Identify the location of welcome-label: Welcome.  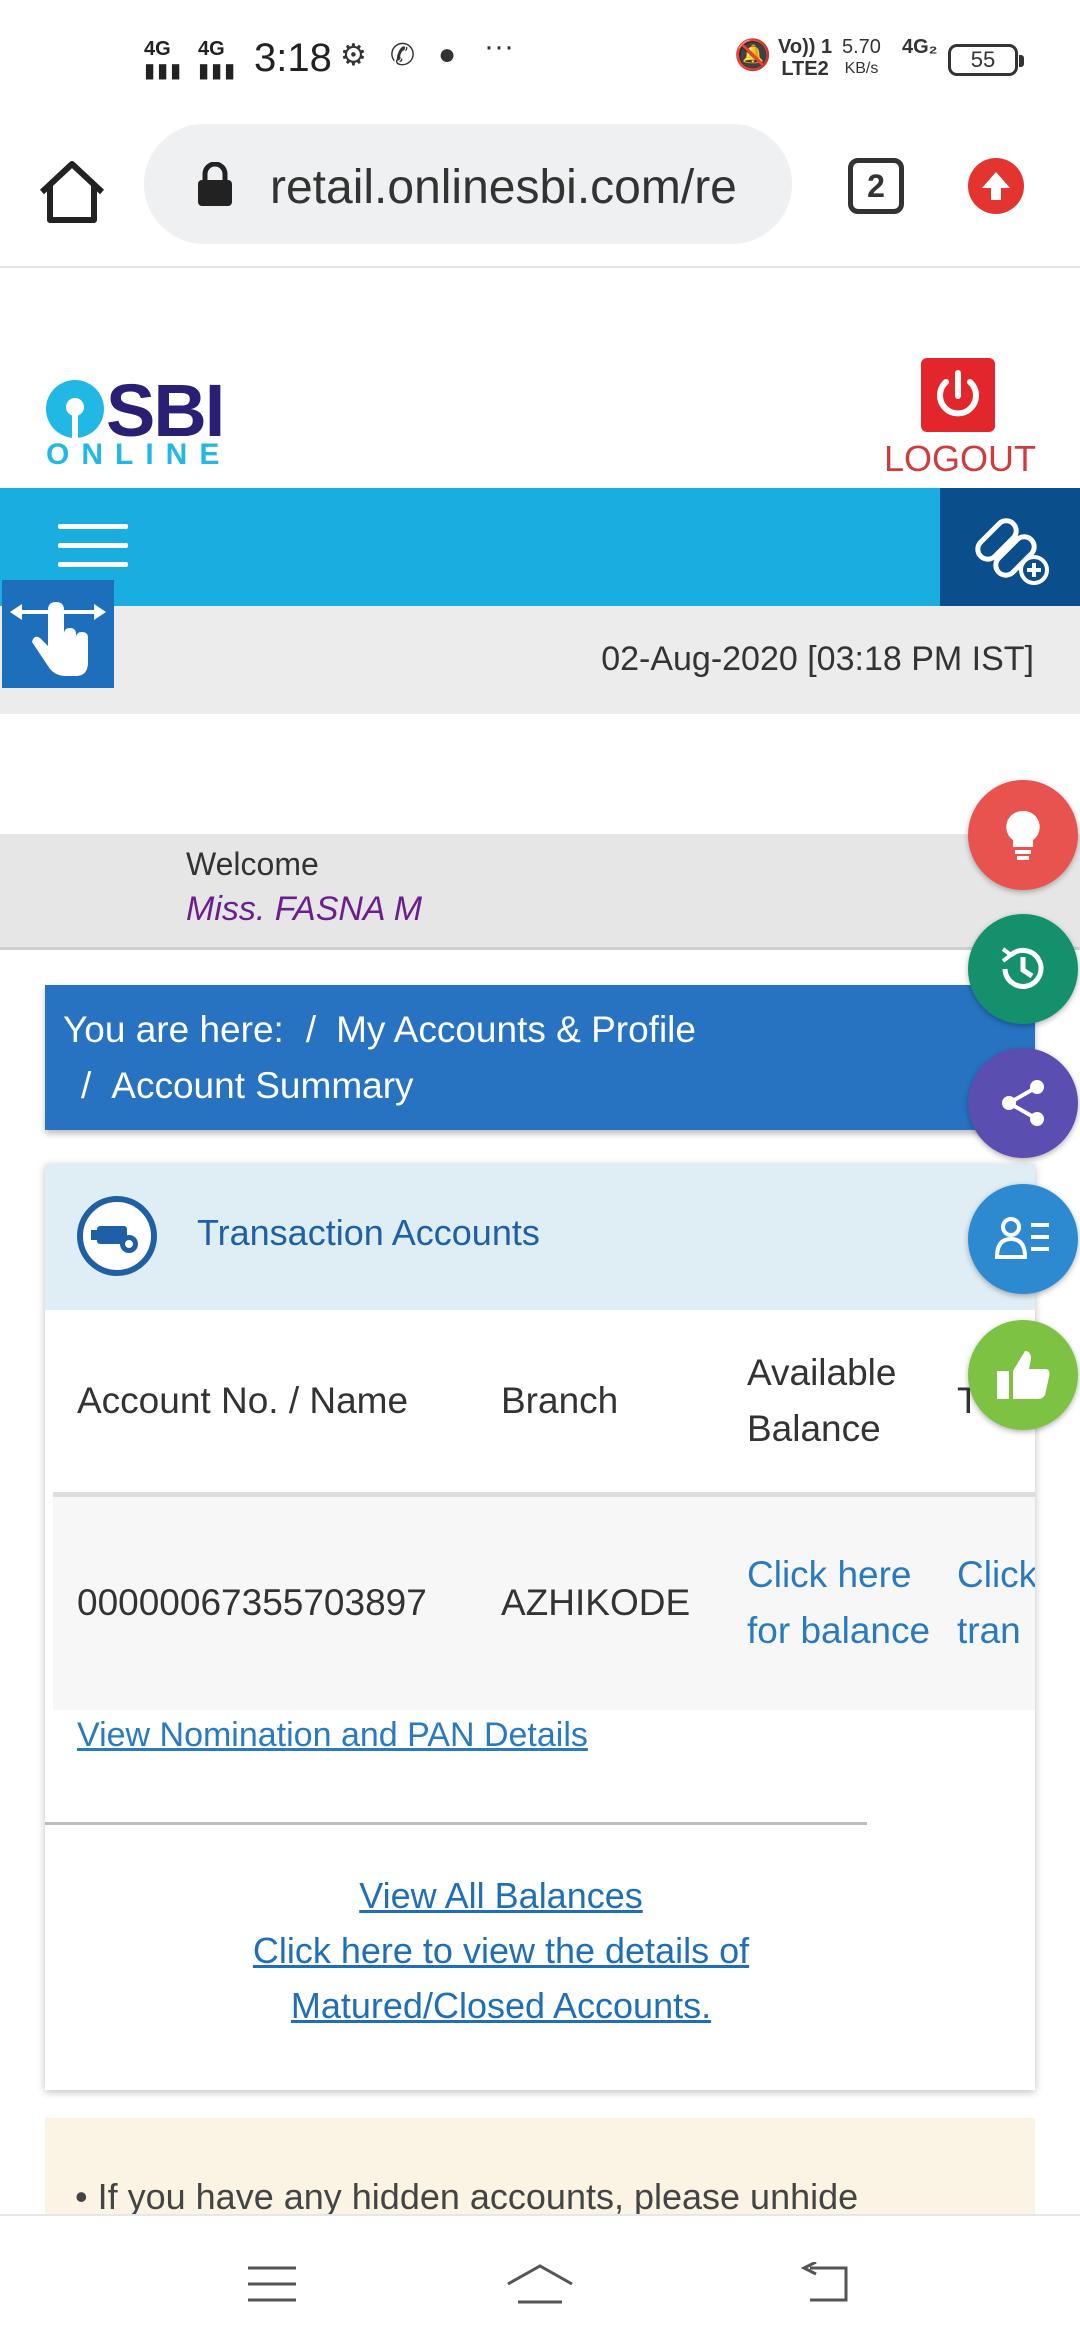
(252, 864).